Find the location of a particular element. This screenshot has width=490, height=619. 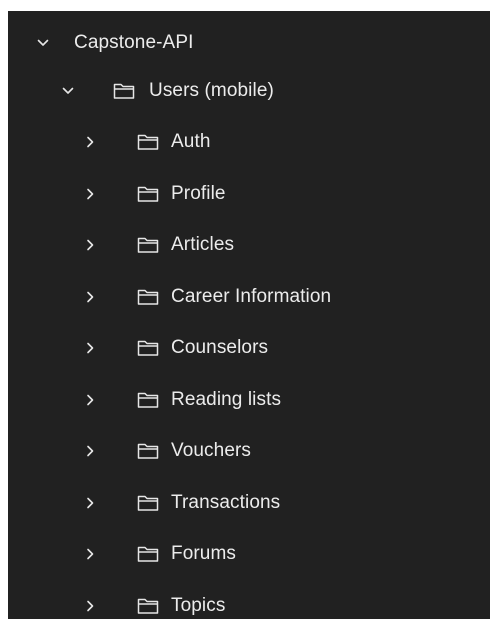

tree-folder-reading-lists: Reading lists is located at coordinates (249, 400).